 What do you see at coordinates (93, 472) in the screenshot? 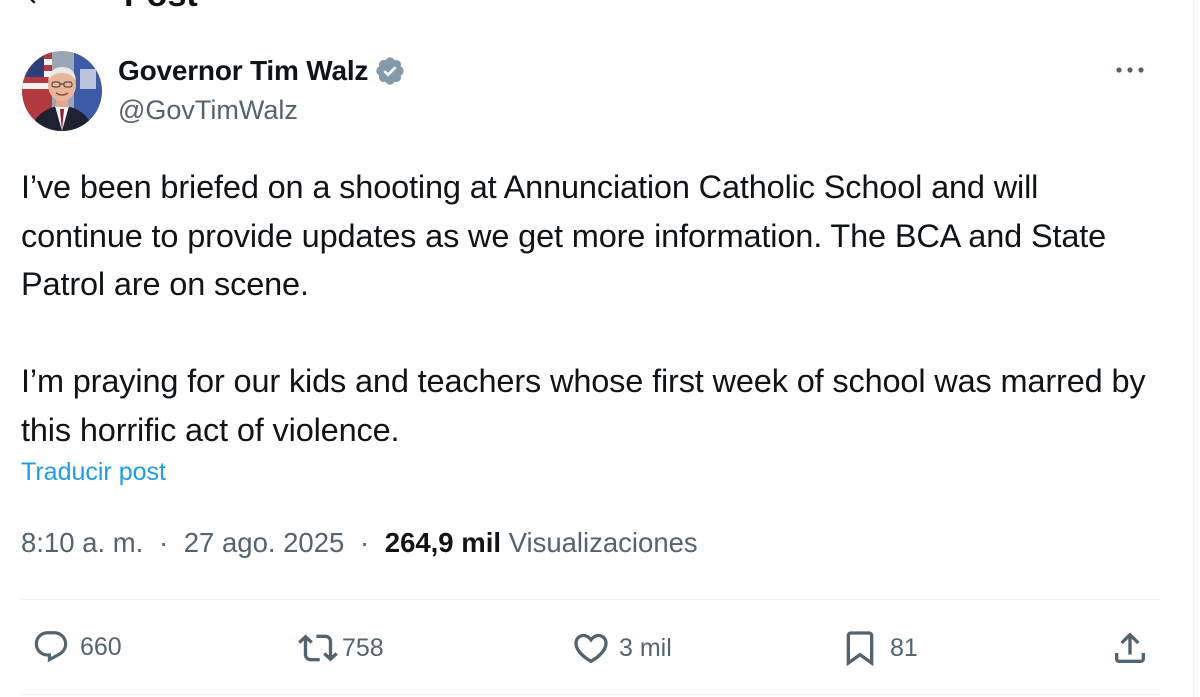
I see `translate-post-link: Traducir post` at bounding box center [93, 472].